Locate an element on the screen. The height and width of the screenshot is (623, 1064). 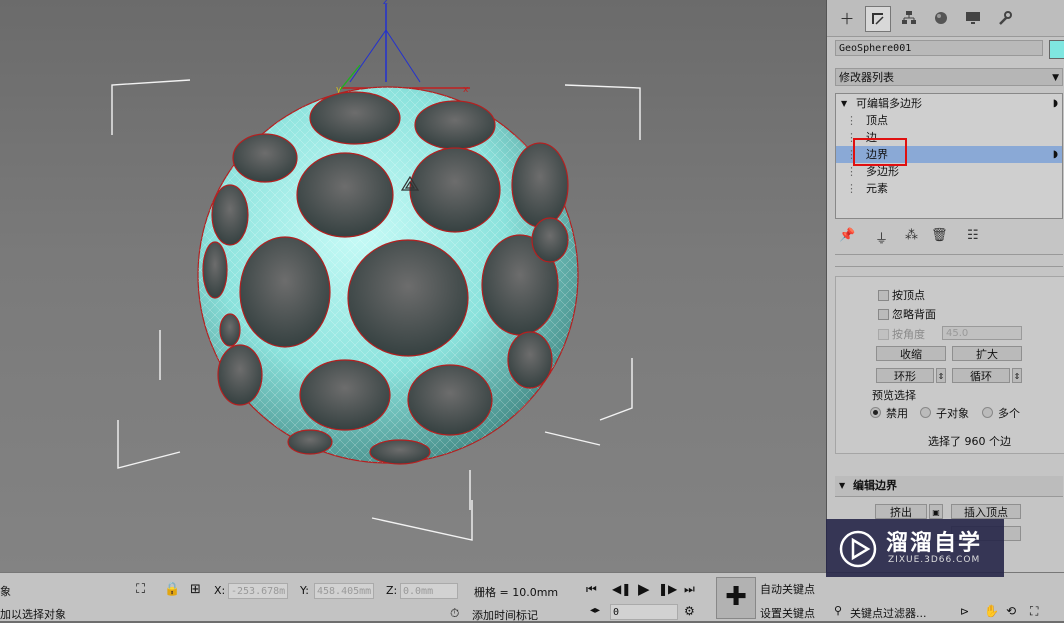
grow-button: 扩大 is located at coordinates (987, 353).